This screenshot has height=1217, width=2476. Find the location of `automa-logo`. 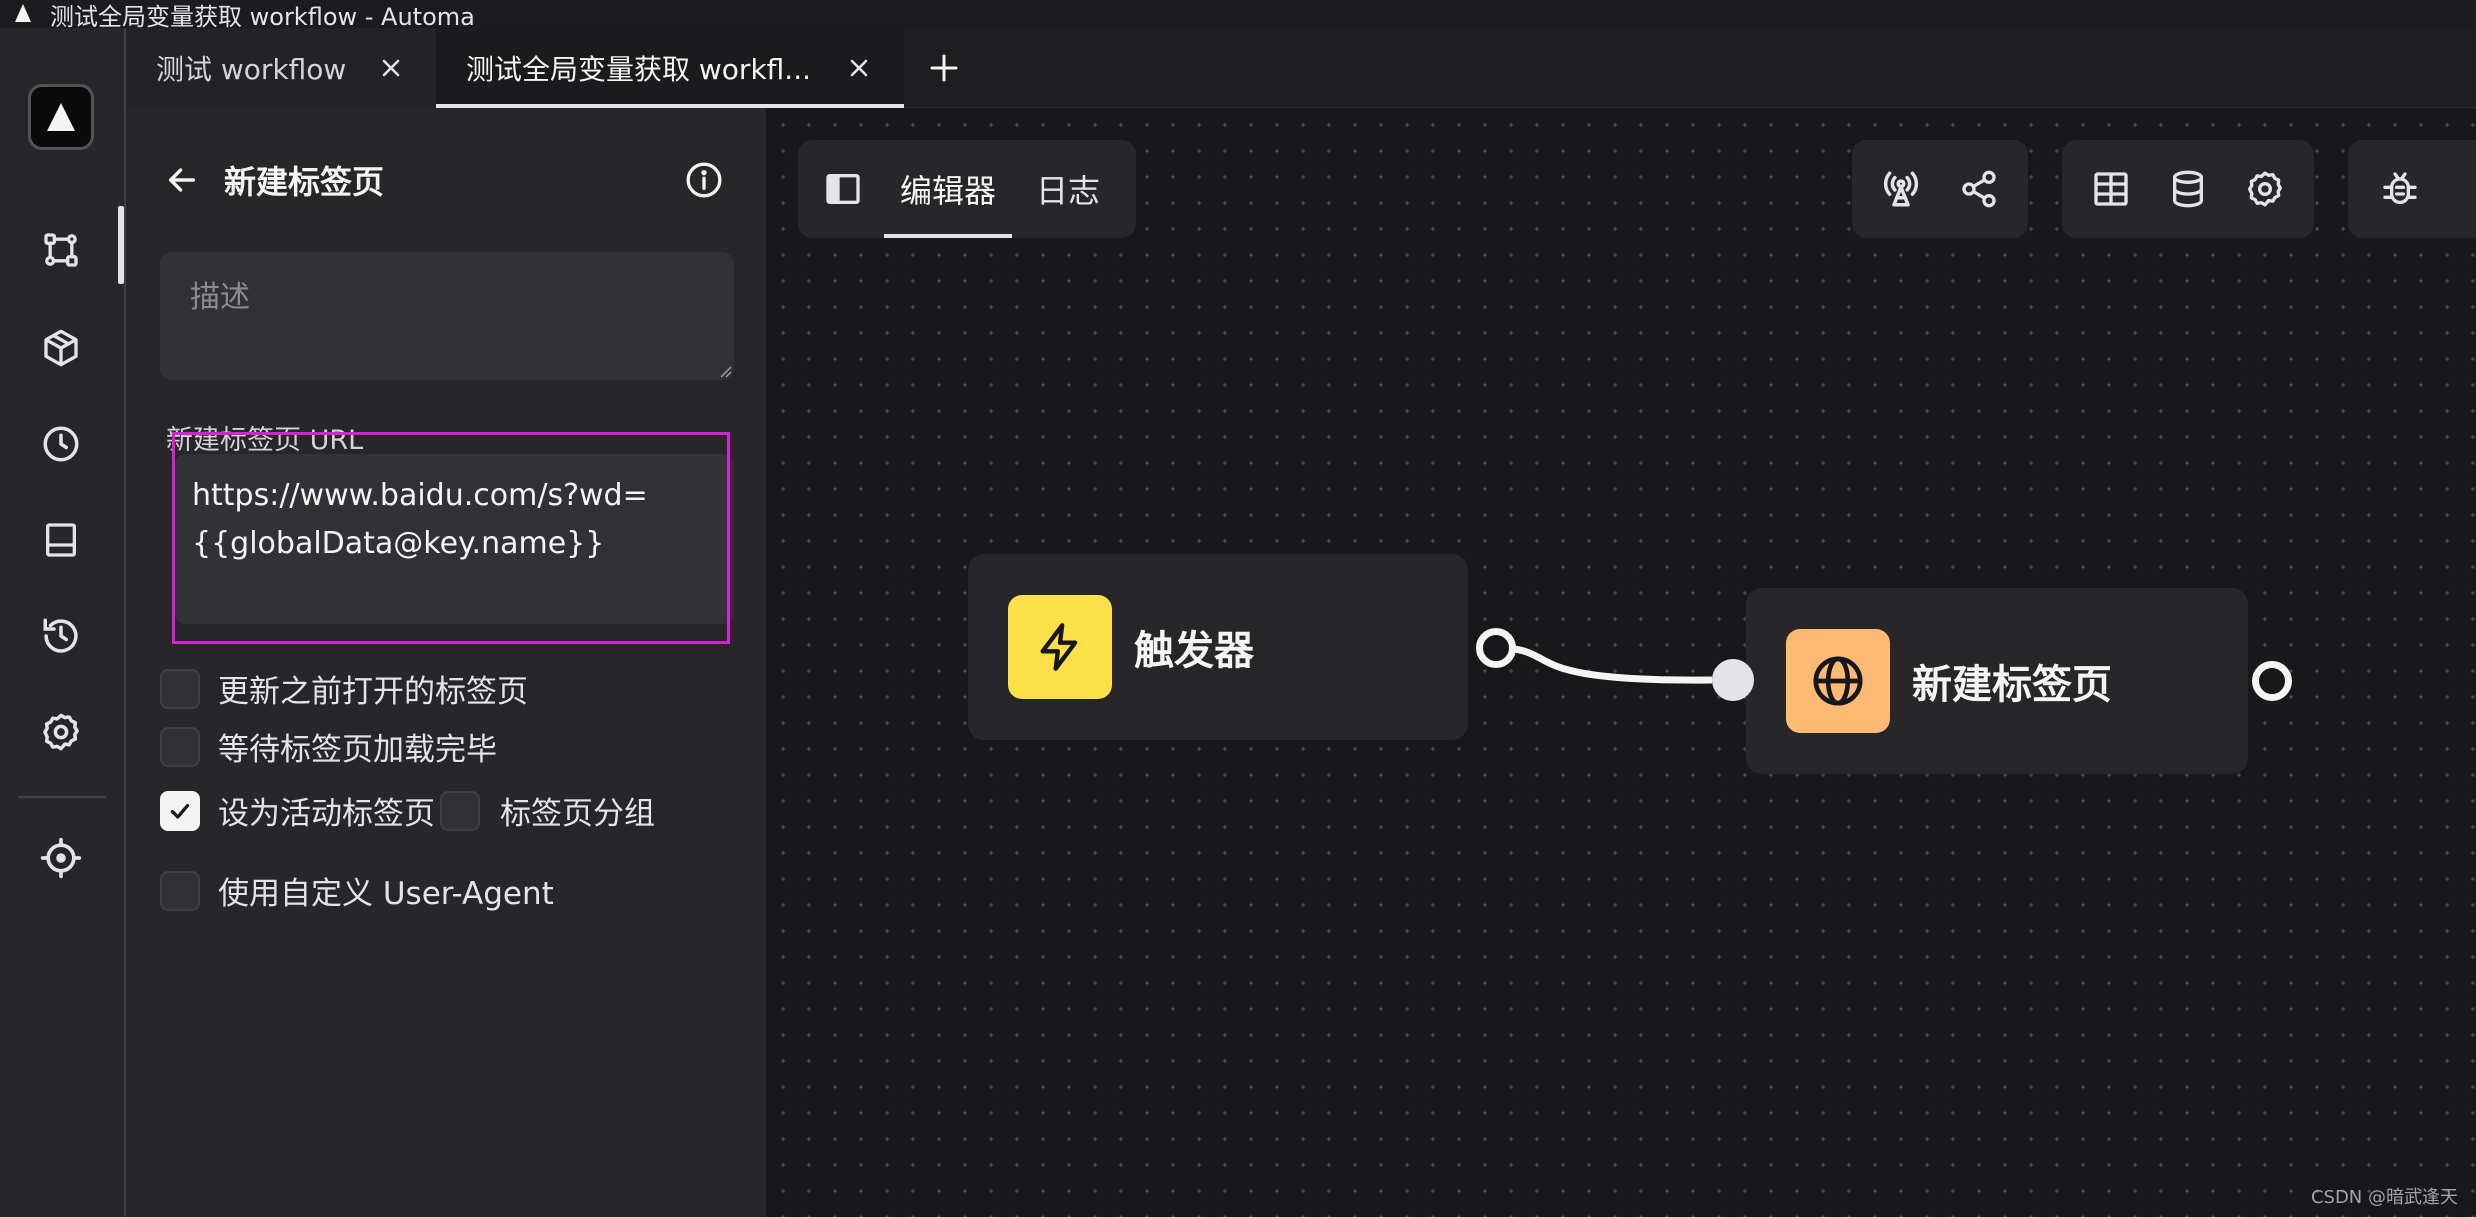

automa-logo is located at coordinates (61, 117).